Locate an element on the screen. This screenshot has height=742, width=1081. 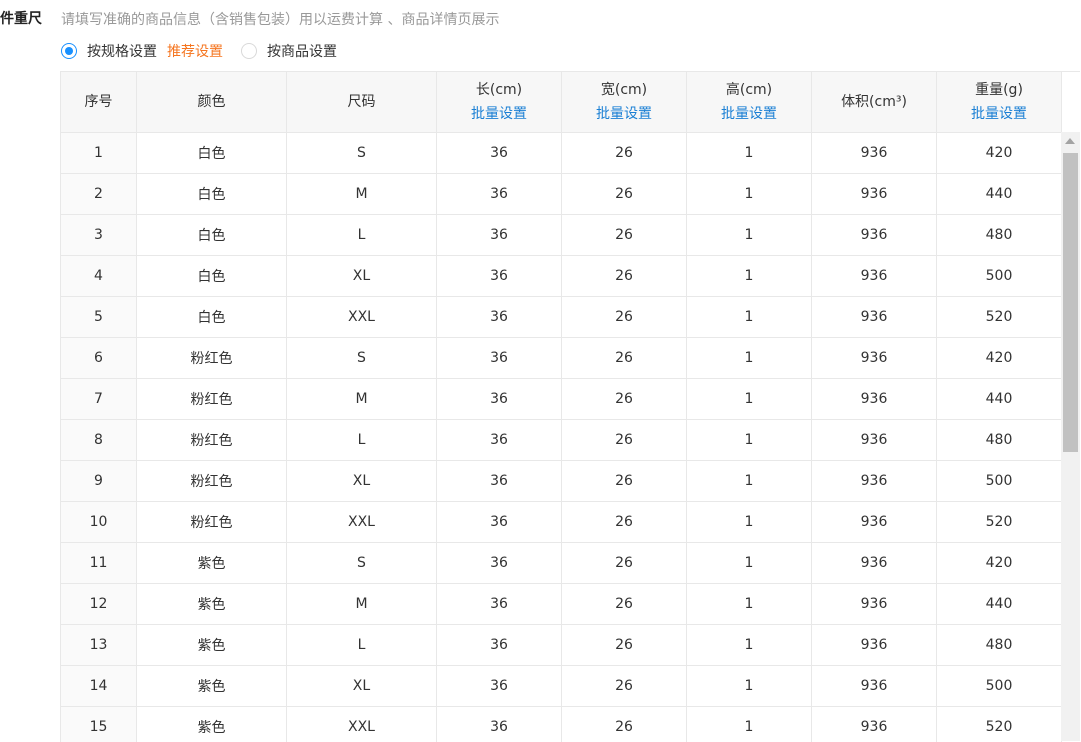
table-row: 15紫色XXL36261936520 is located at coordinates (561, 724).